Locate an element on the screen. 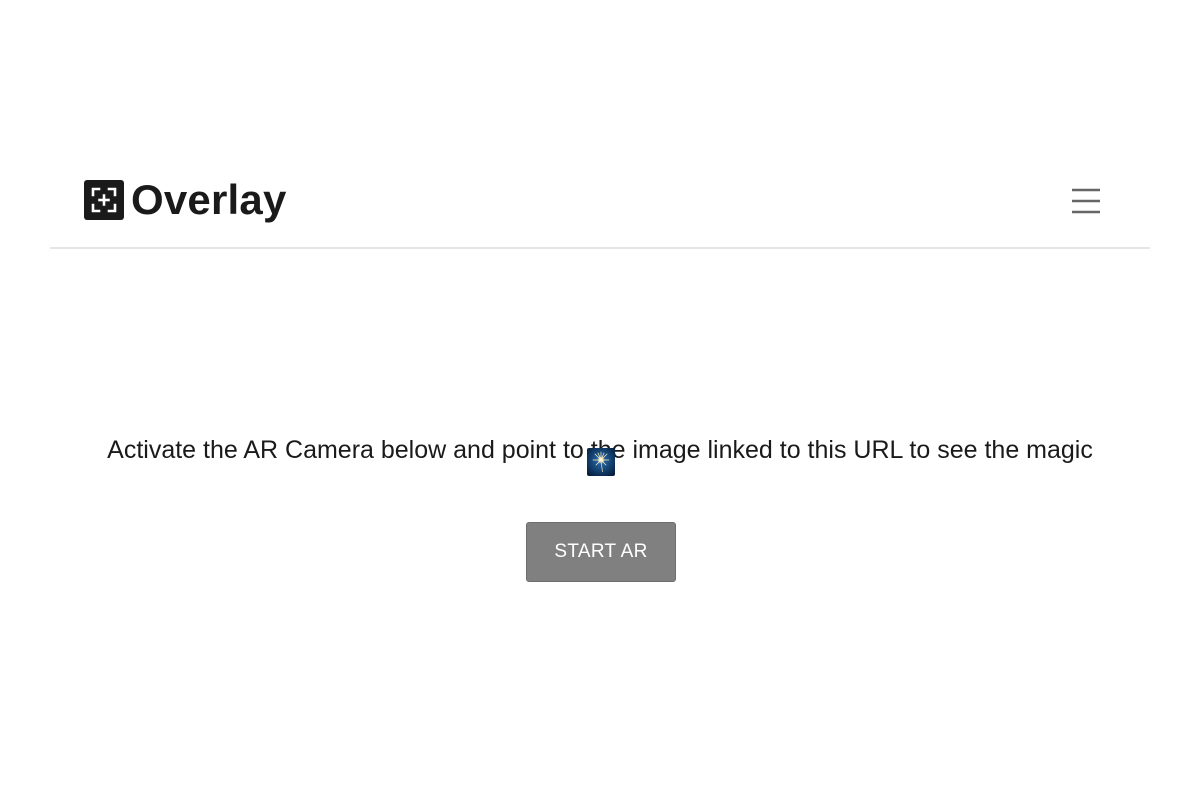 Image resolution: width=1200 pixels, height=800 pixels. menu-button is located at coordinates (1086, 201).